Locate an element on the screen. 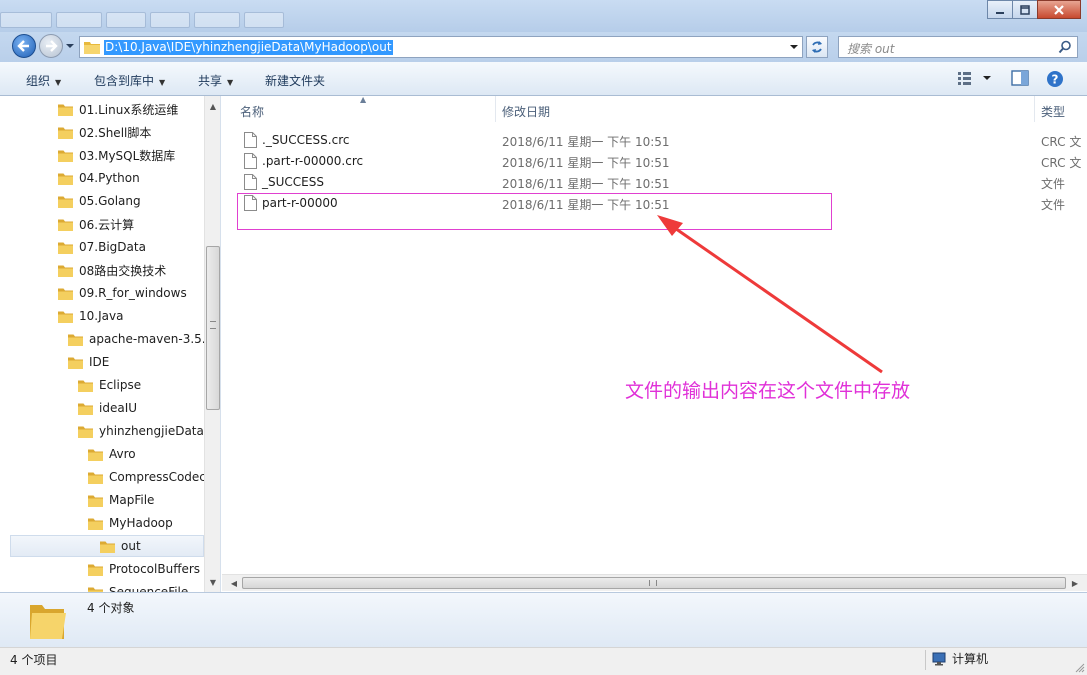  item-count: 4 个对象 is located at coordinates (111, 608).